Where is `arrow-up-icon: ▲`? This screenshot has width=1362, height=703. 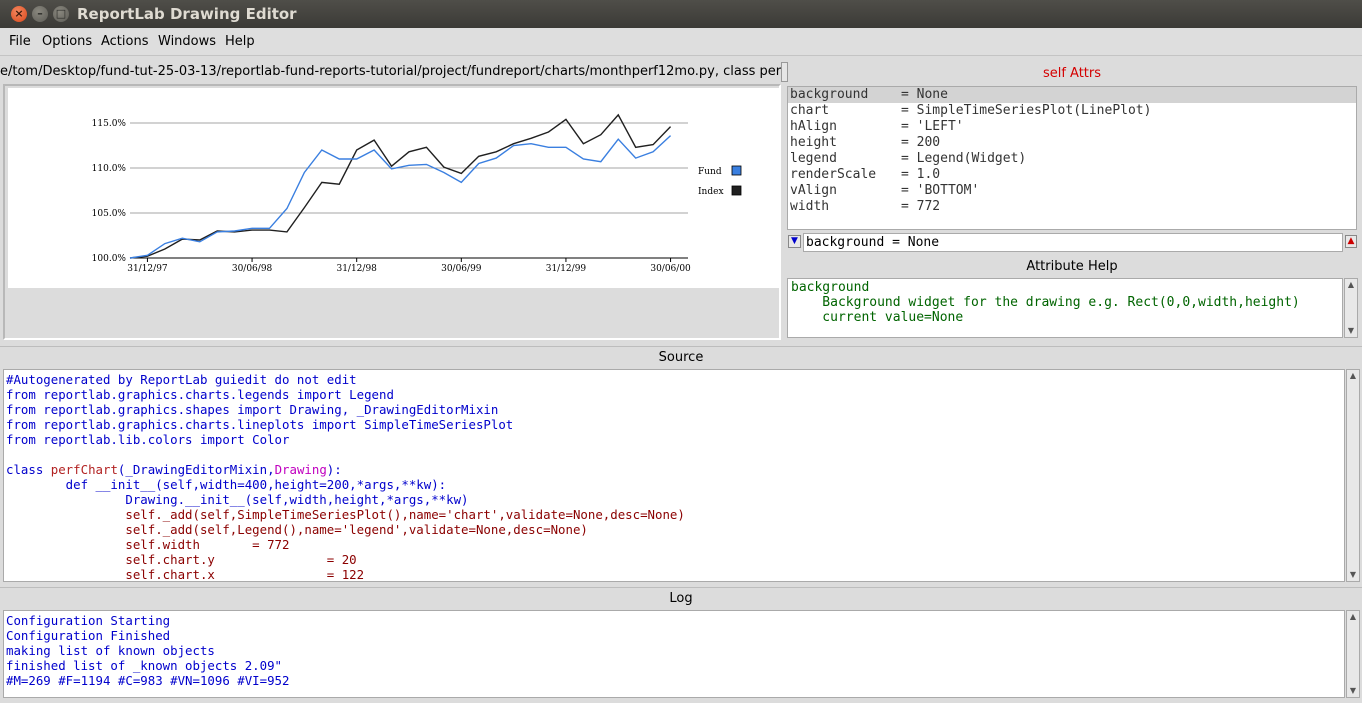
arrow-up-icon: ▲ is located at coordinates (1351, 241).